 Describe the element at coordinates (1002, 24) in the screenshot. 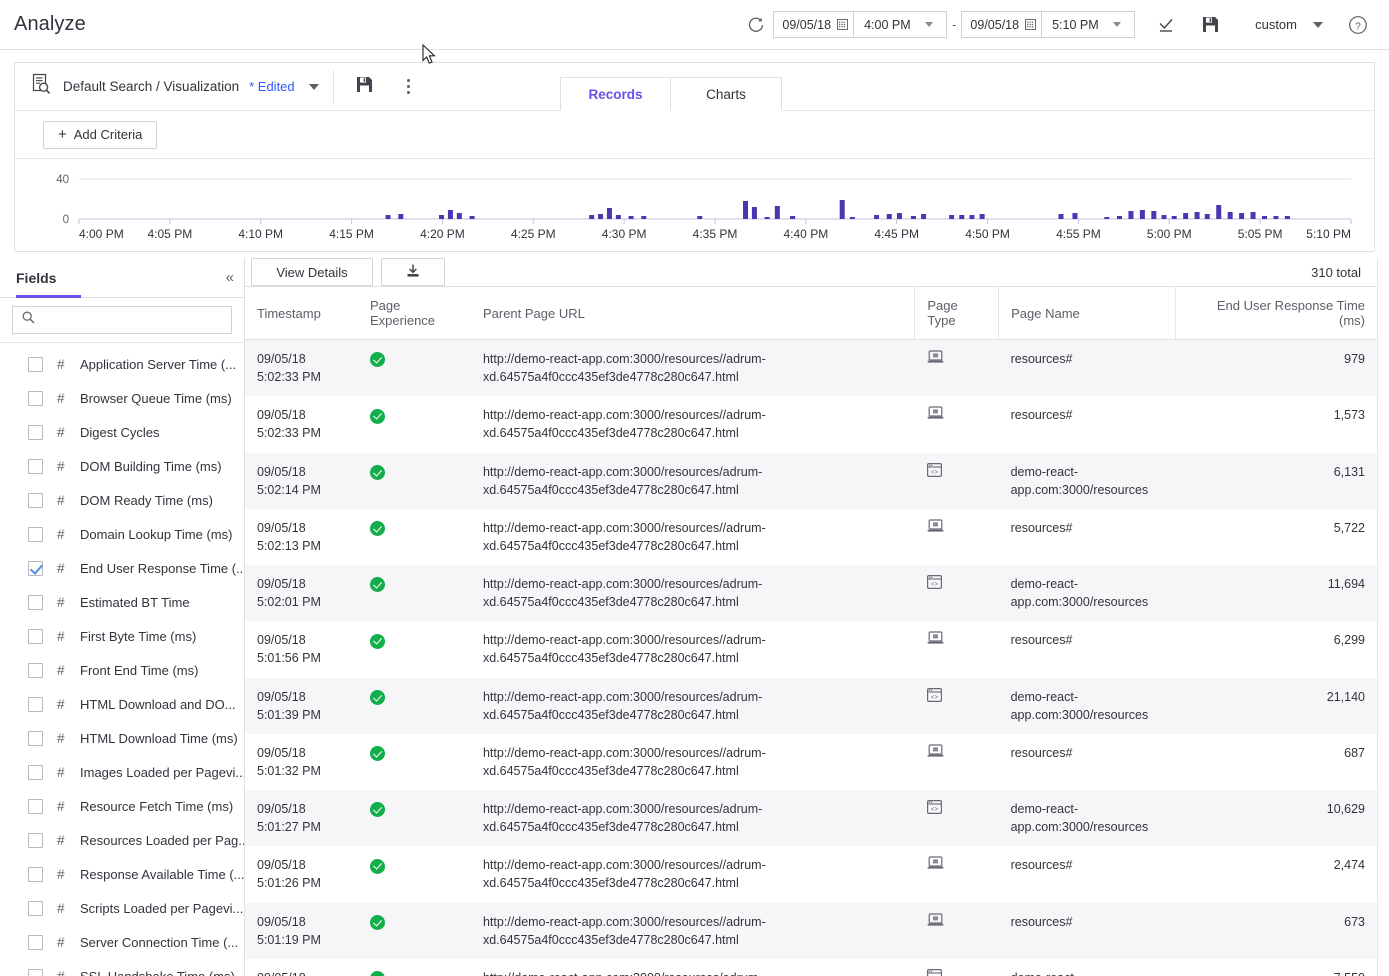

I see `end-date-field: 09/05/18` at that location.